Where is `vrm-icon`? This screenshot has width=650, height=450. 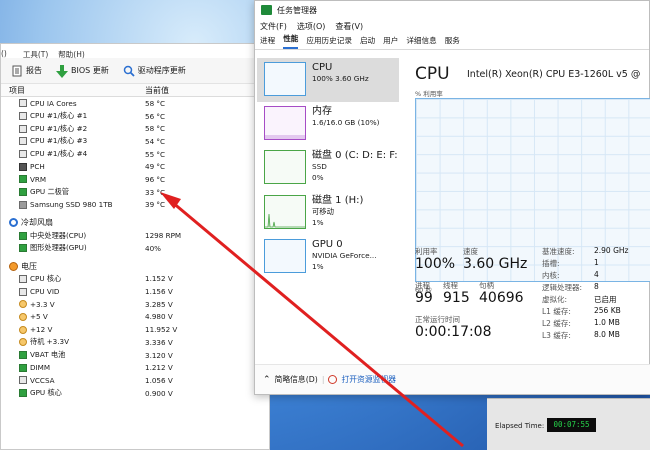 vrm-icon is located at coordinates (23, 179).